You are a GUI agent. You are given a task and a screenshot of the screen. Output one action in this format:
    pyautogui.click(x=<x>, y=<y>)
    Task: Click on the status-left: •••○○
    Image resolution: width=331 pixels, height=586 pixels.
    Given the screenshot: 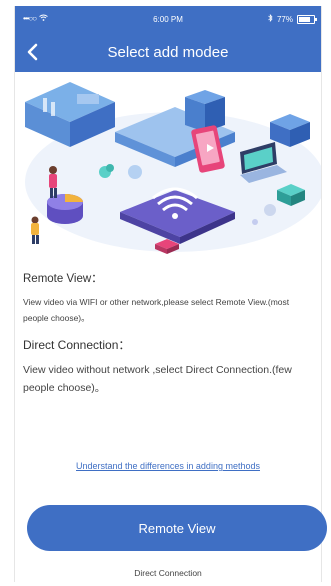 What is the action you would take?
    pyautogui.click(x=35, y=18)
    